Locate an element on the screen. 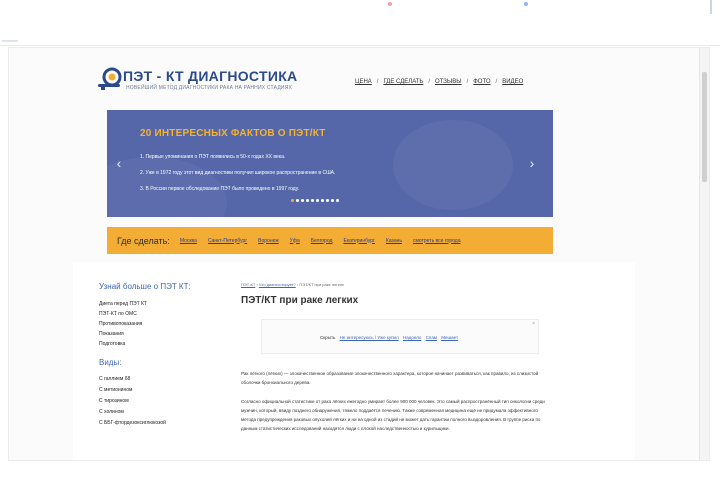 The image size is (720, 480). sidebar-item-oms: ПЭТ-КТ по ОМС is located at coordinates (159, 314).